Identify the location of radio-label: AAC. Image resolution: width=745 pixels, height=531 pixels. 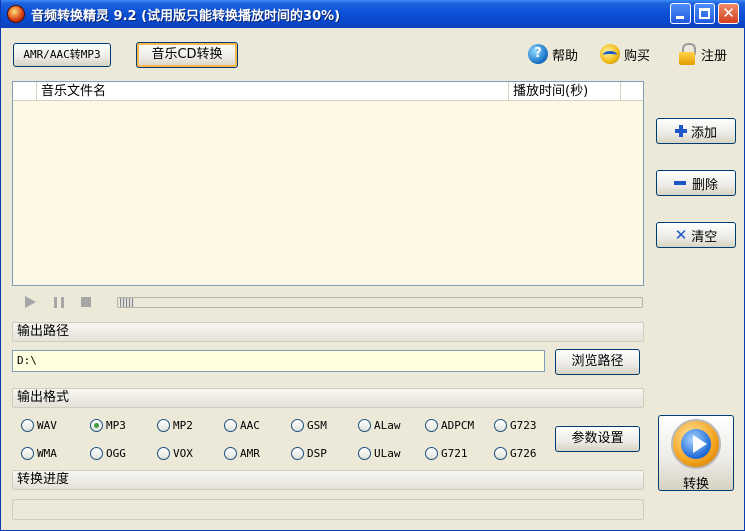
(250, 425).